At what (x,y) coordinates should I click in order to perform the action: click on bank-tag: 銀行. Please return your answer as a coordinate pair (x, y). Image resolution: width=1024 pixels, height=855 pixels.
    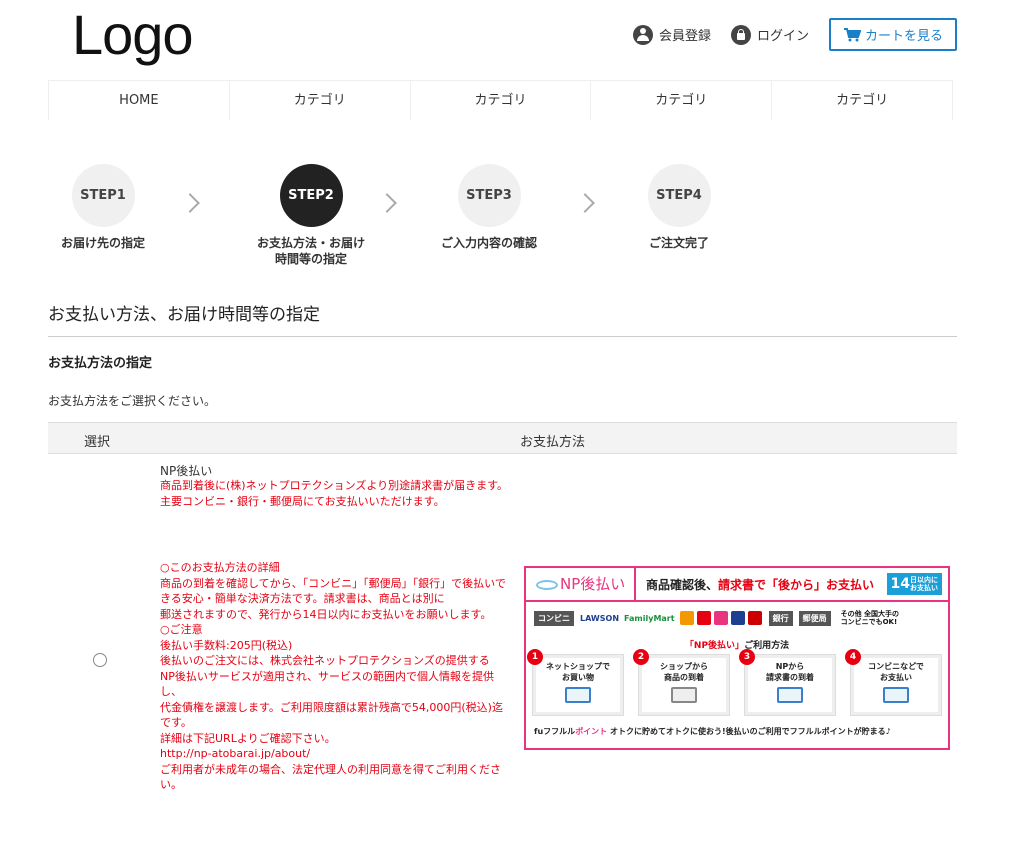
    Looking at the image, I should click on (780, 618).